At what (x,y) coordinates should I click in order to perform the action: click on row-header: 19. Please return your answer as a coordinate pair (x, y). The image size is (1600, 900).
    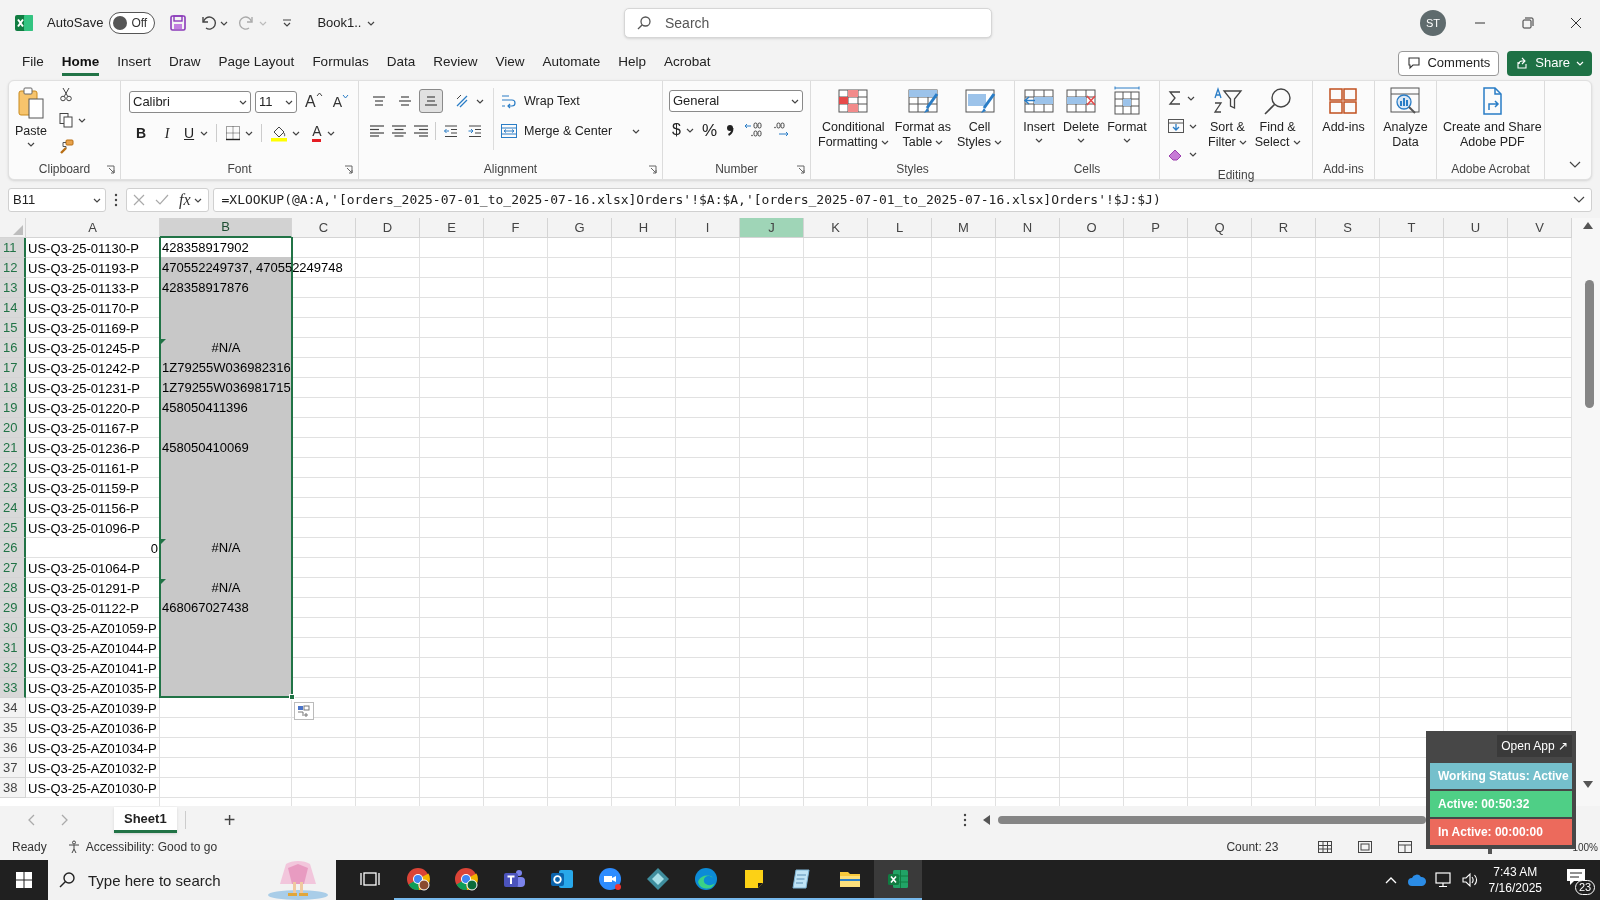
    Looking at the image, I should click on (13, 408).